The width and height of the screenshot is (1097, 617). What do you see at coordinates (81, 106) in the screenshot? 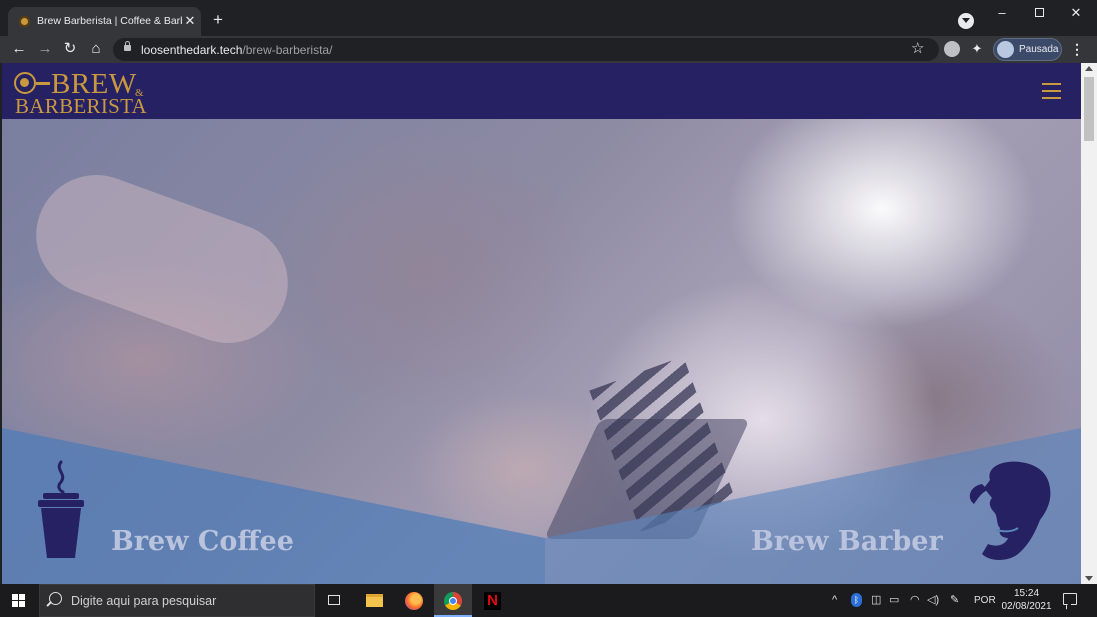
I see `logo-barberista-text: BARBERISTA` at bounding box center [81, 106].